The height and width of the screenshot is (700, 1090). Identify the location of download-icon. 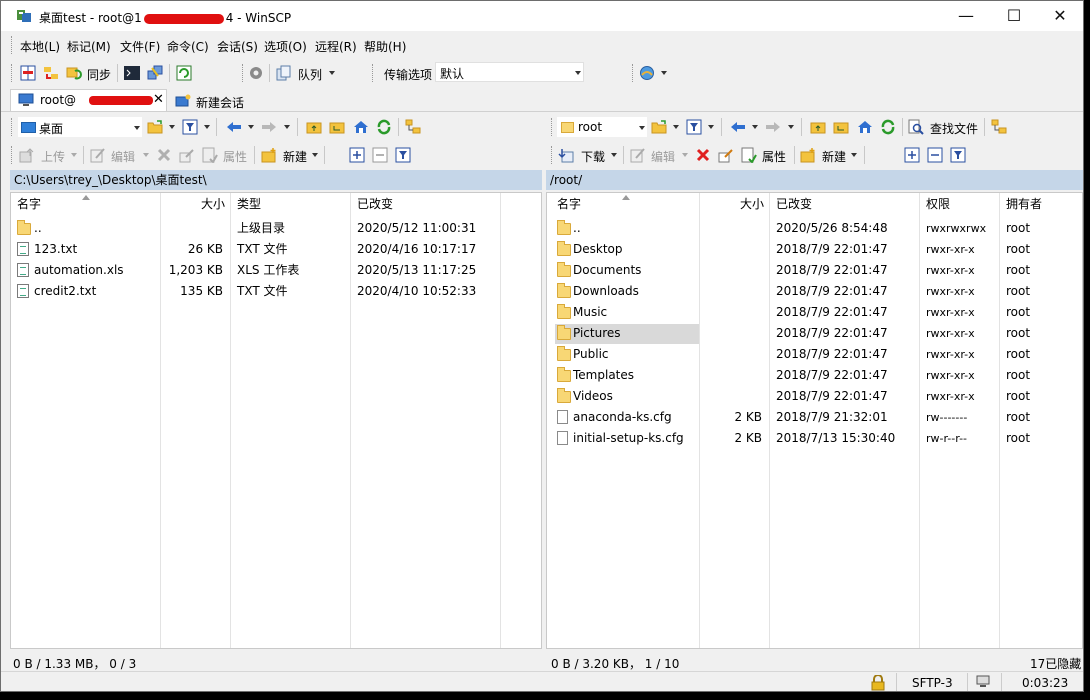
(566, 155).